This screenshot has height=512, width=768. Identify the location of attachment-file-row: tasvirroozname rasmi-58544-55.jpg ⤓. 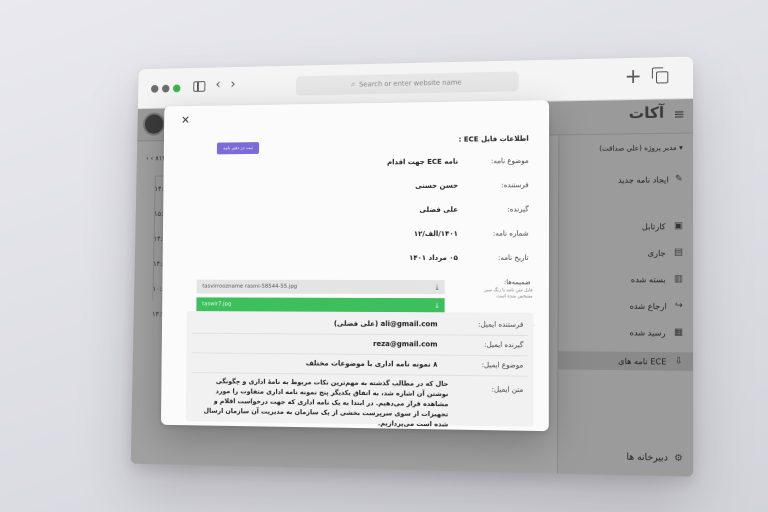
(320, 287).